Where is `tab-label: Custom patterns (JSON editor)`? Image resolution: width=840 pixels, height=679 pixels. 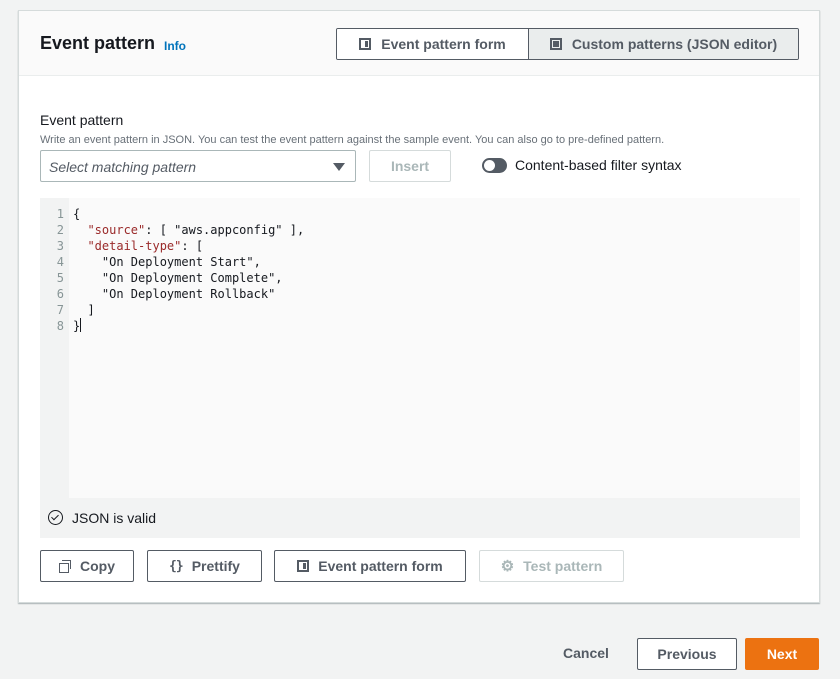 tab-label: Custom patterns (JSON editor) is located at coordinates (674, 44).